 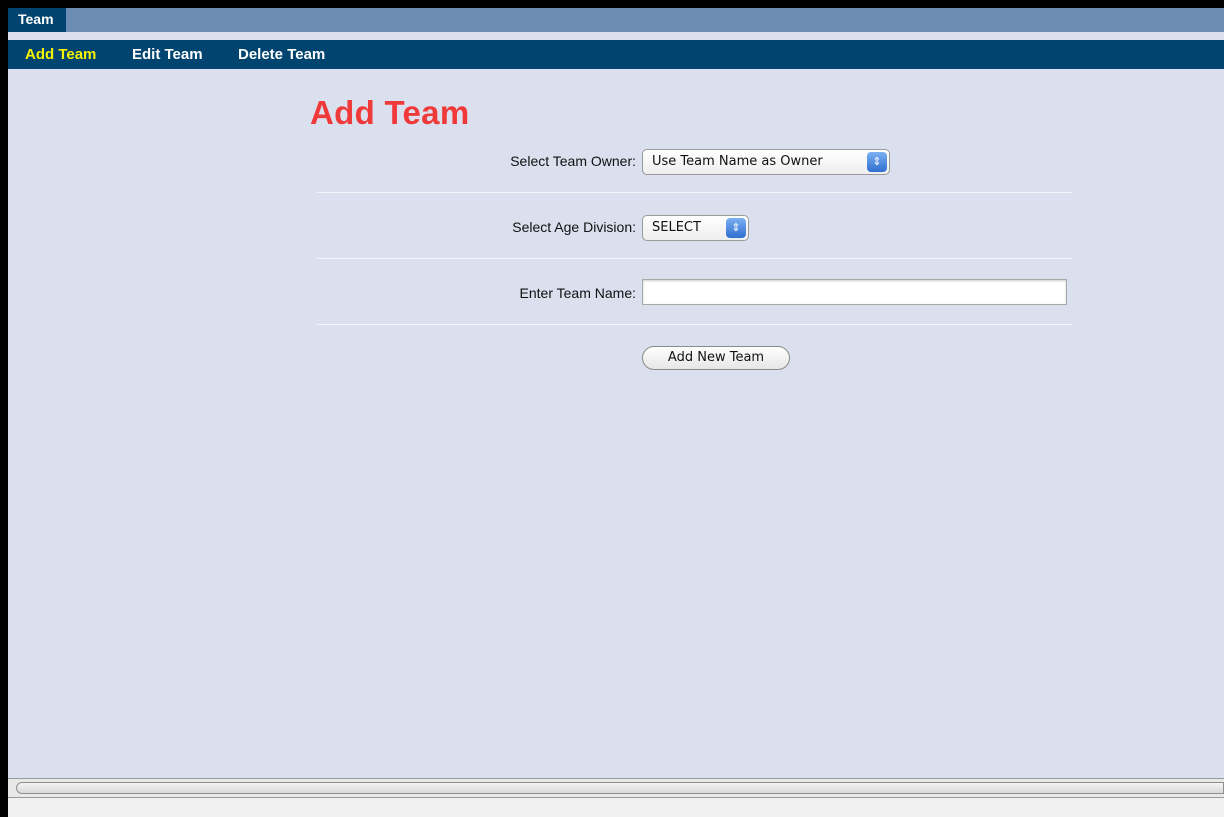 What do you see at coordinates (616, 54) in the screenshot?
I see `sub-navigation: Add Team Edit Team Delete Team` at bounding box center [616, 54].